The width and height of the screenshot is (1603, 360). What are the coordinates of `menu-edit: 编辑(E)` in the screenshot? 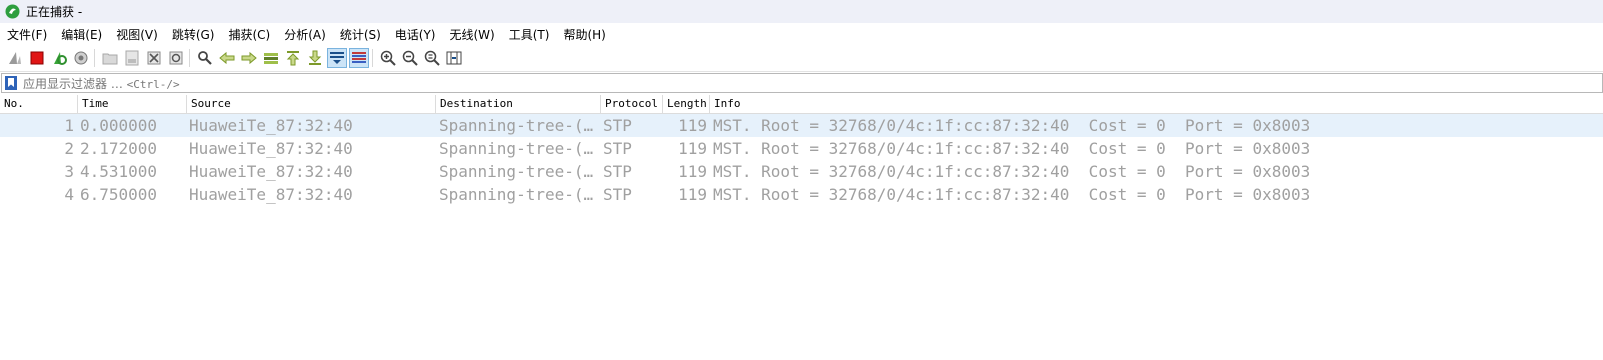 It's located at (81, 34).